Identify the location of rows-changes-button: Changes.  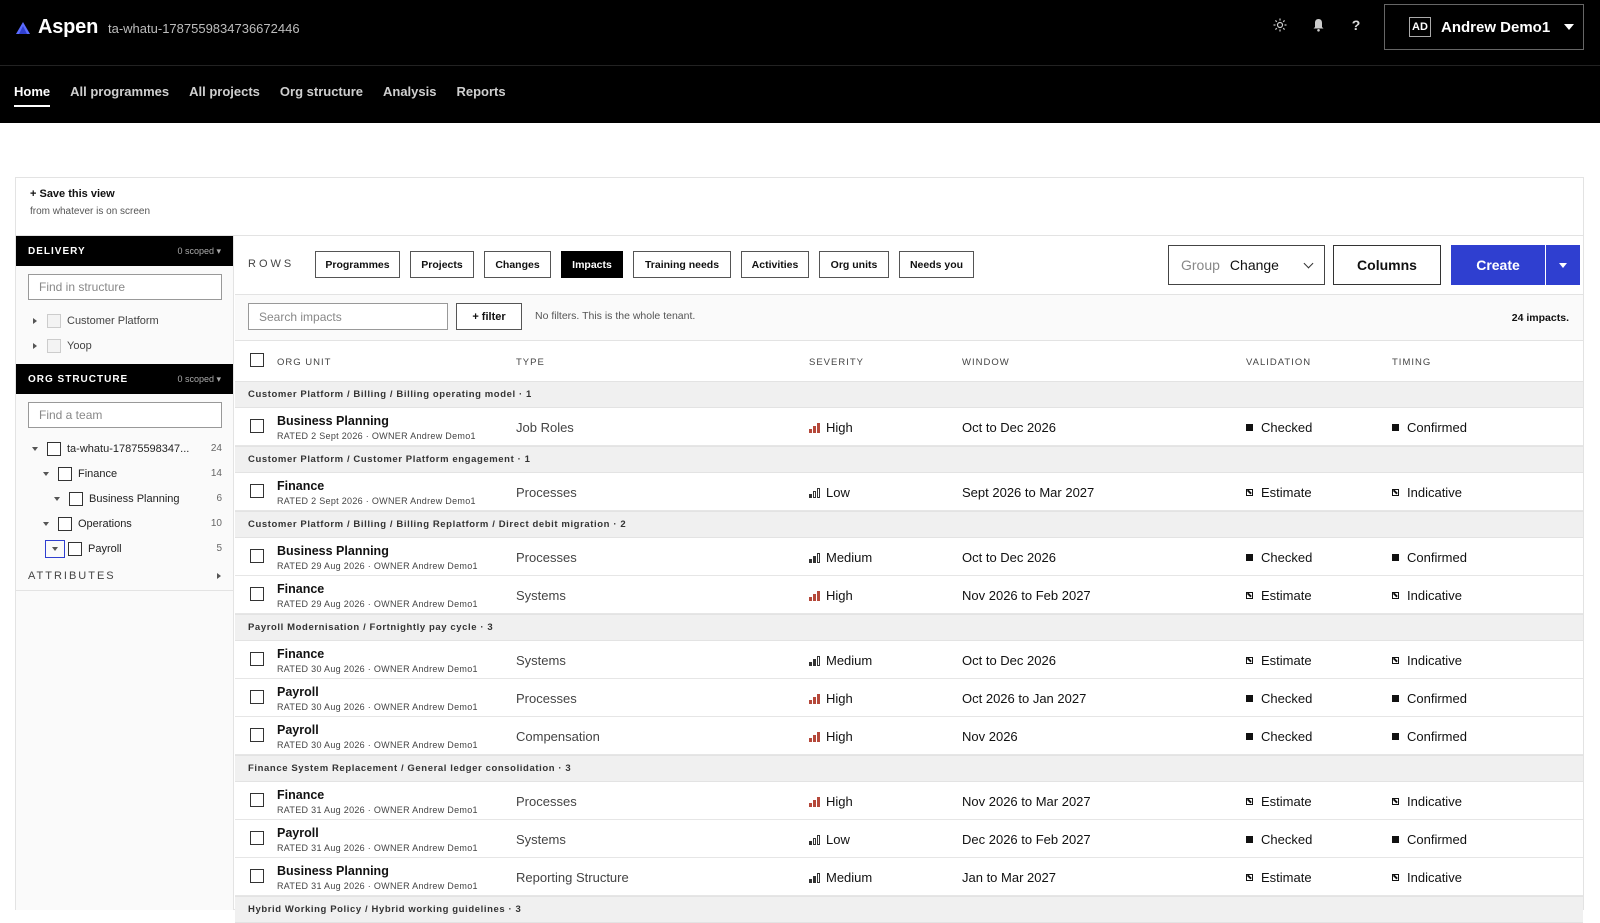
(517, 264).